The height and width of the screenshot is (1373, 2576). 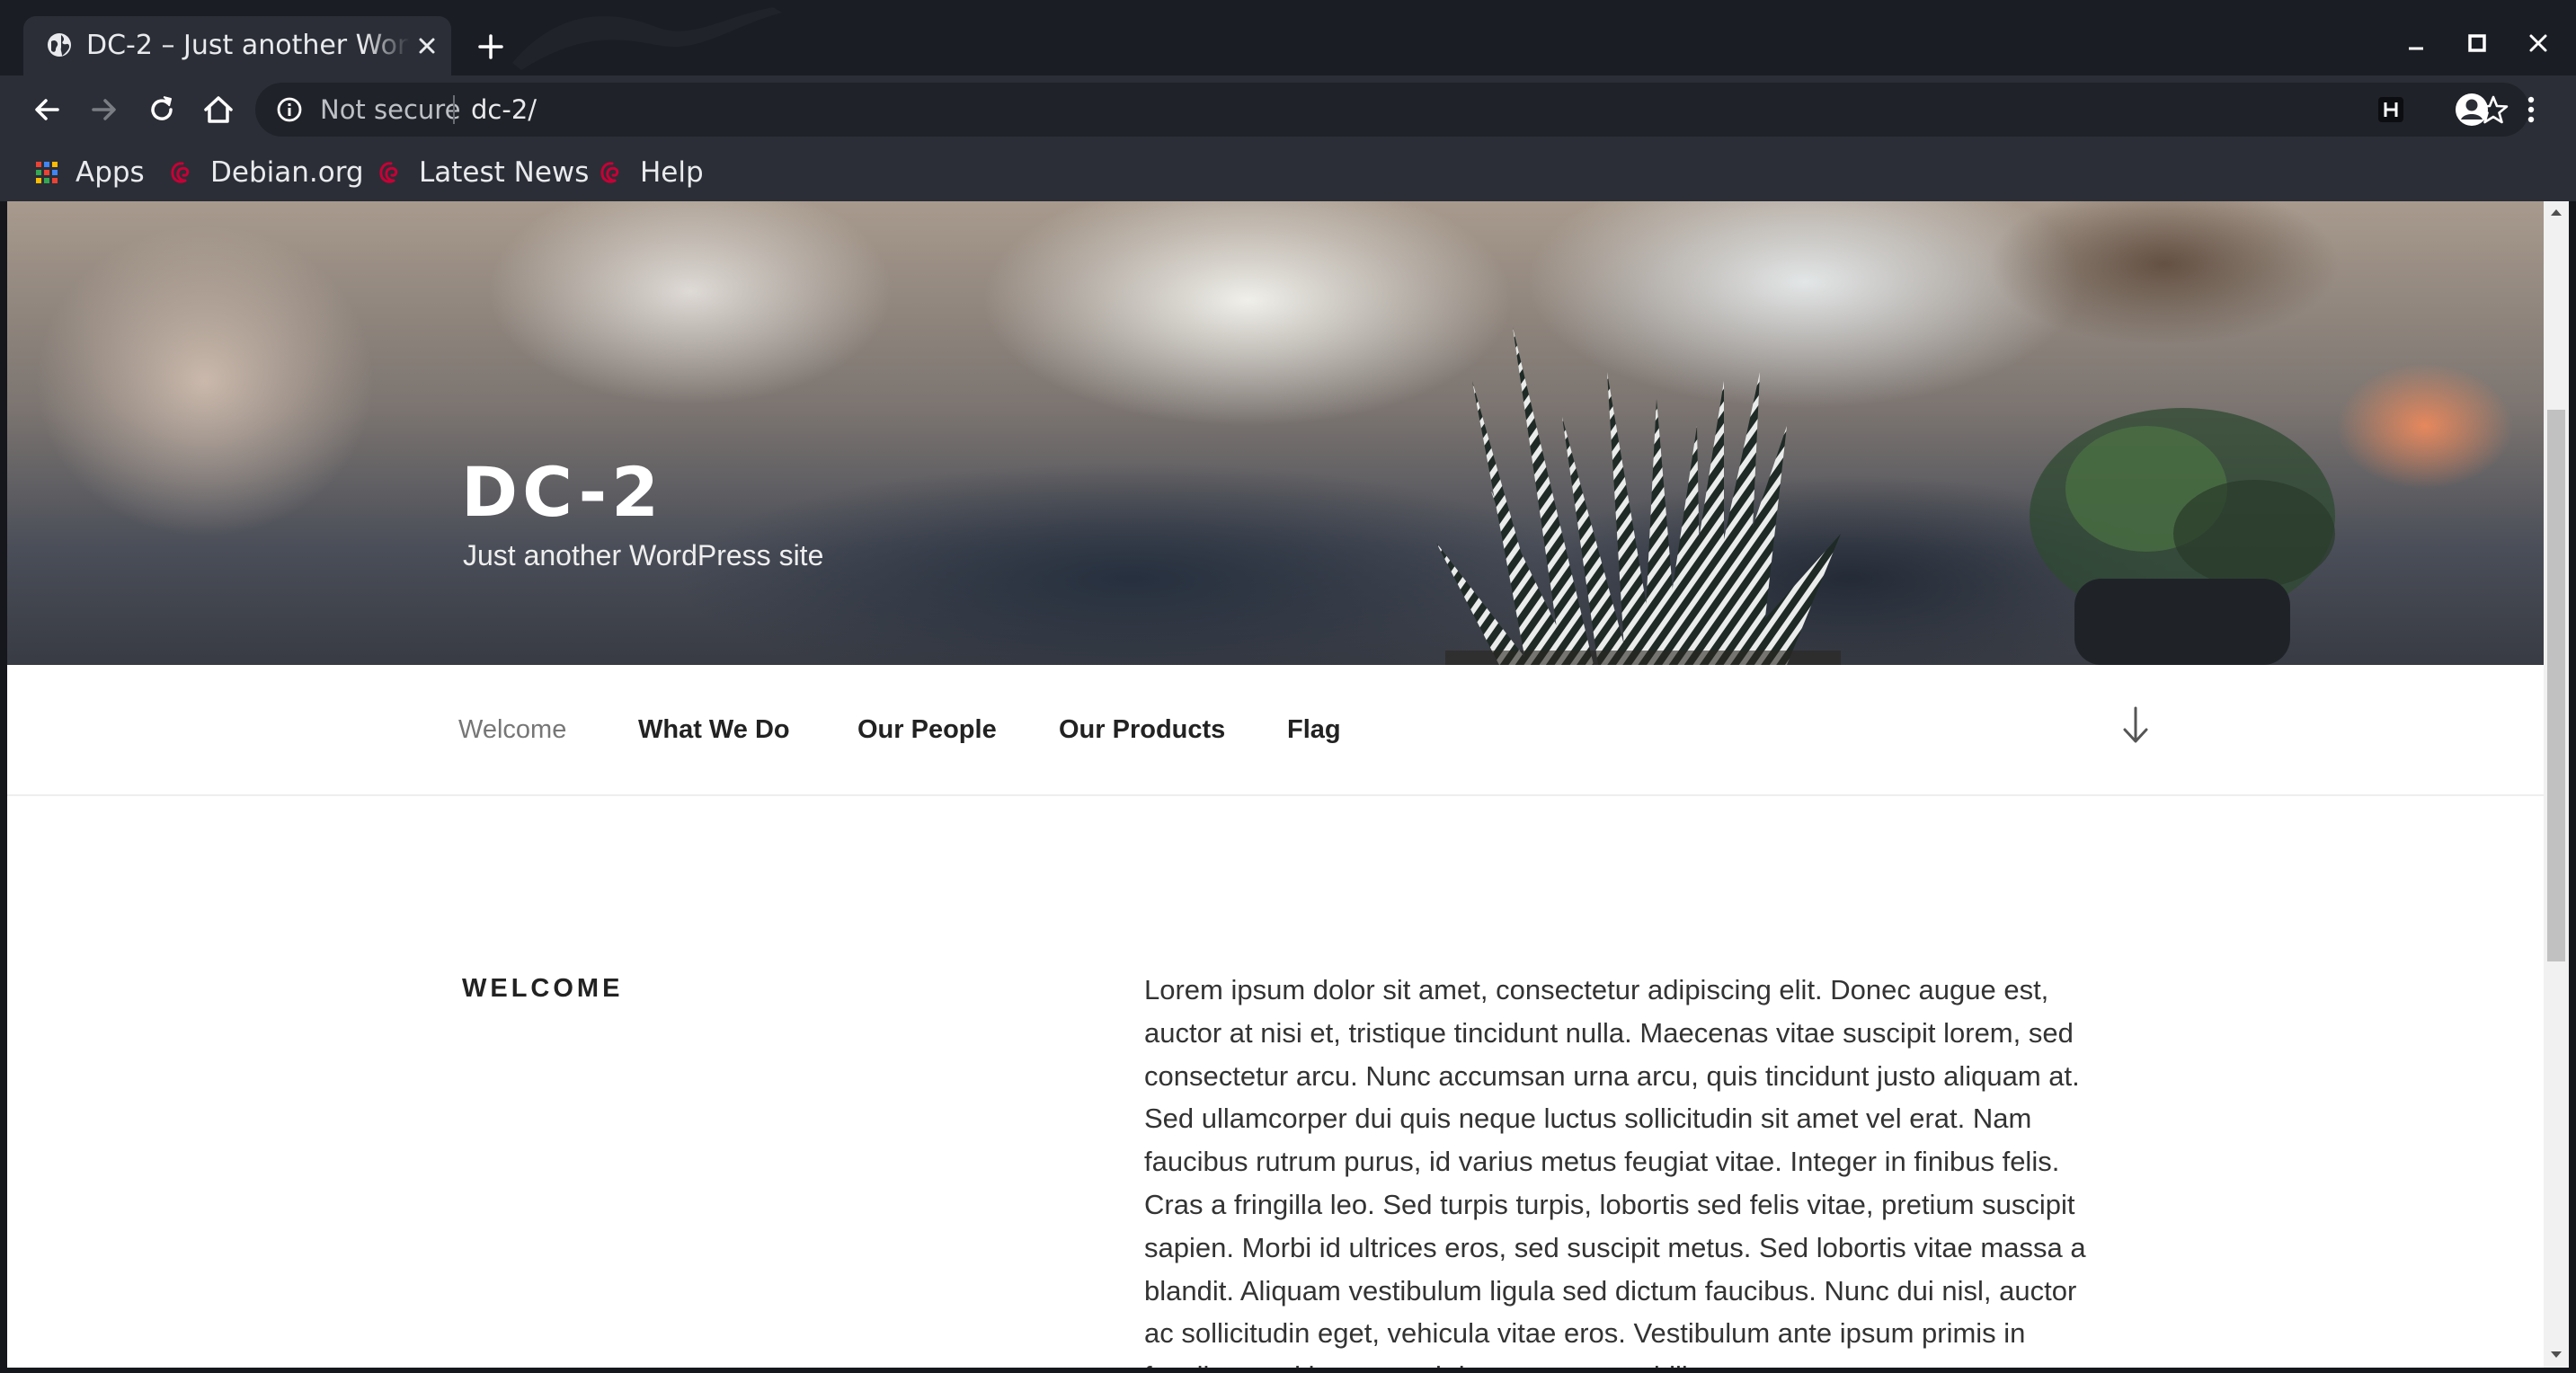 What do you see at coordinates (2136, 726) in the screenshot?
I see `arrow-down-icon` at bounding box center [2136, 726].